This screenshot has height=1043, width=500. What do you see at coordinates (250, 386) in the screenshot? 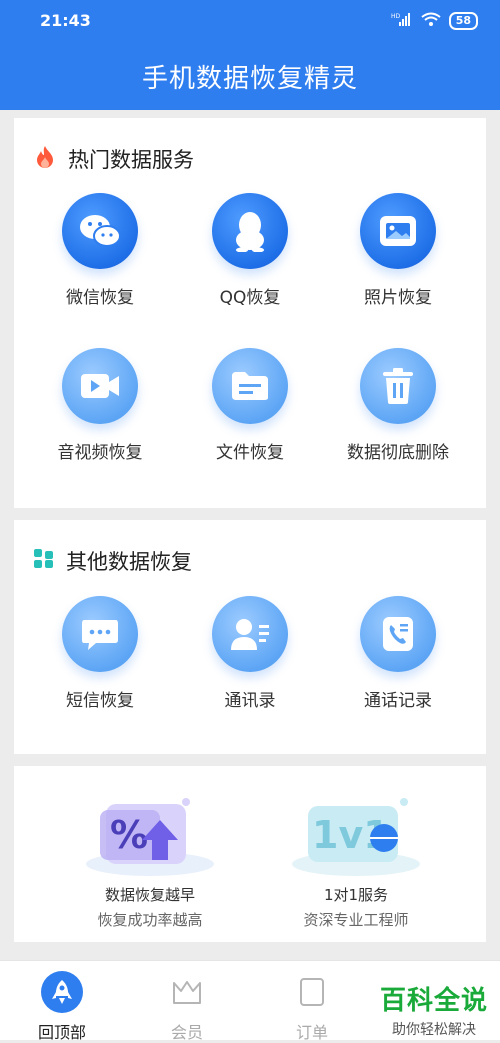
I see `file-icon` at bounding box center [250, 386].